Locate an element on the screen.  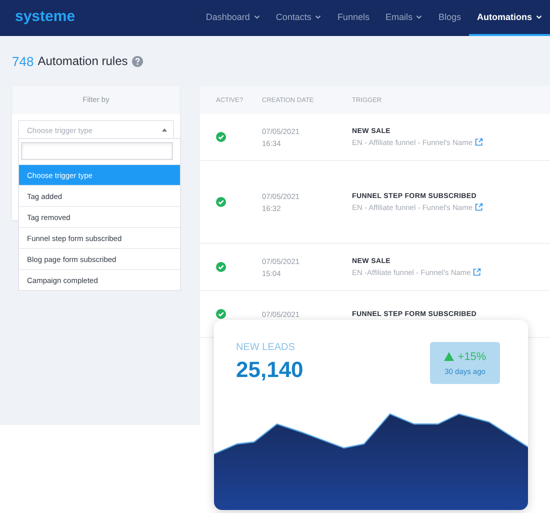
page-title: Automation rules is located at coordinates (83, 61).